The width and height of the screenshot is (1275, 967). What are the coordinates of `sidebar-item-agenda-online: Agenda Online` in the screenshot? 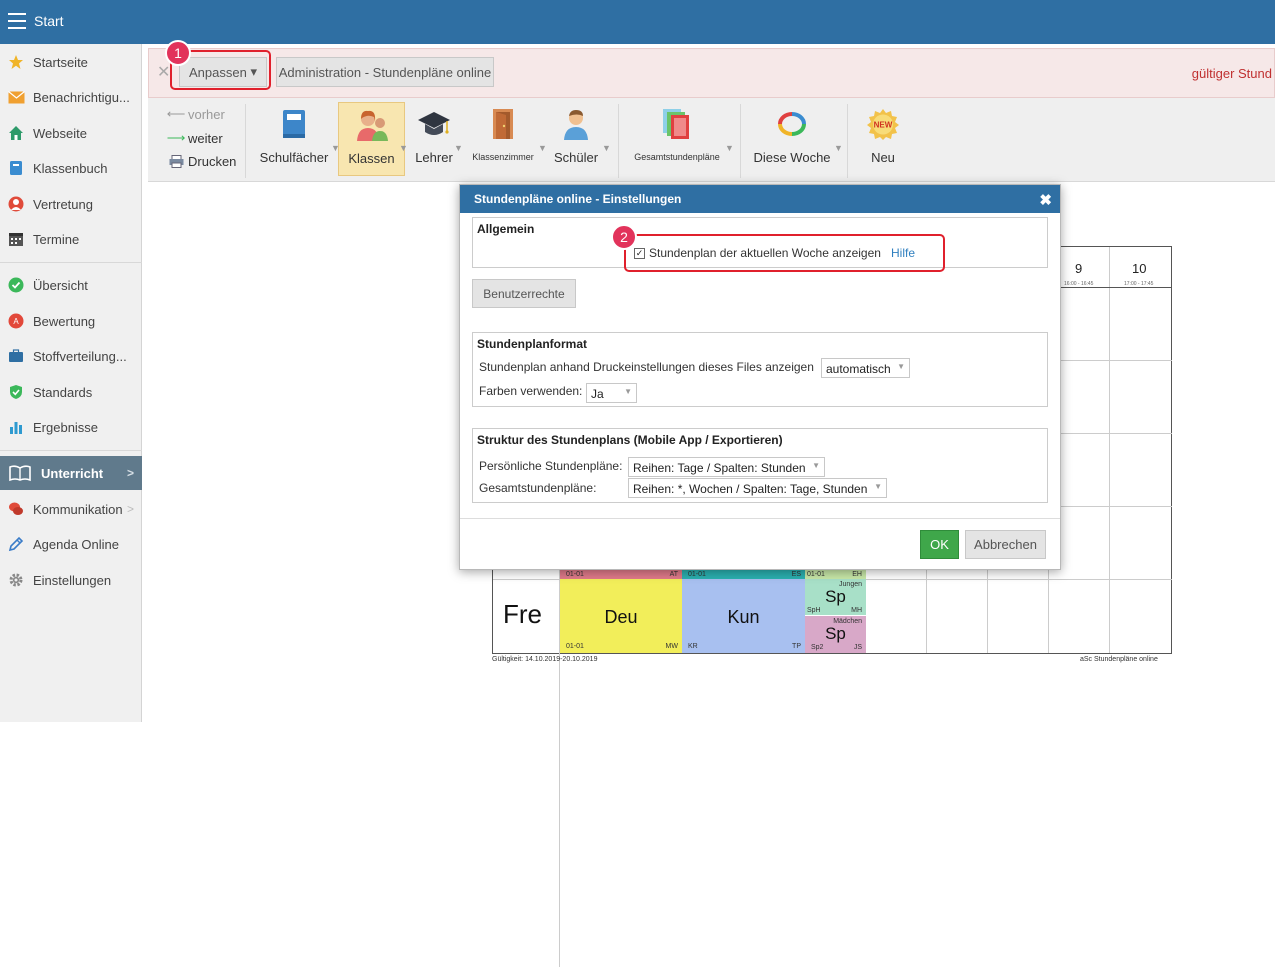 It's located at (71, 544).